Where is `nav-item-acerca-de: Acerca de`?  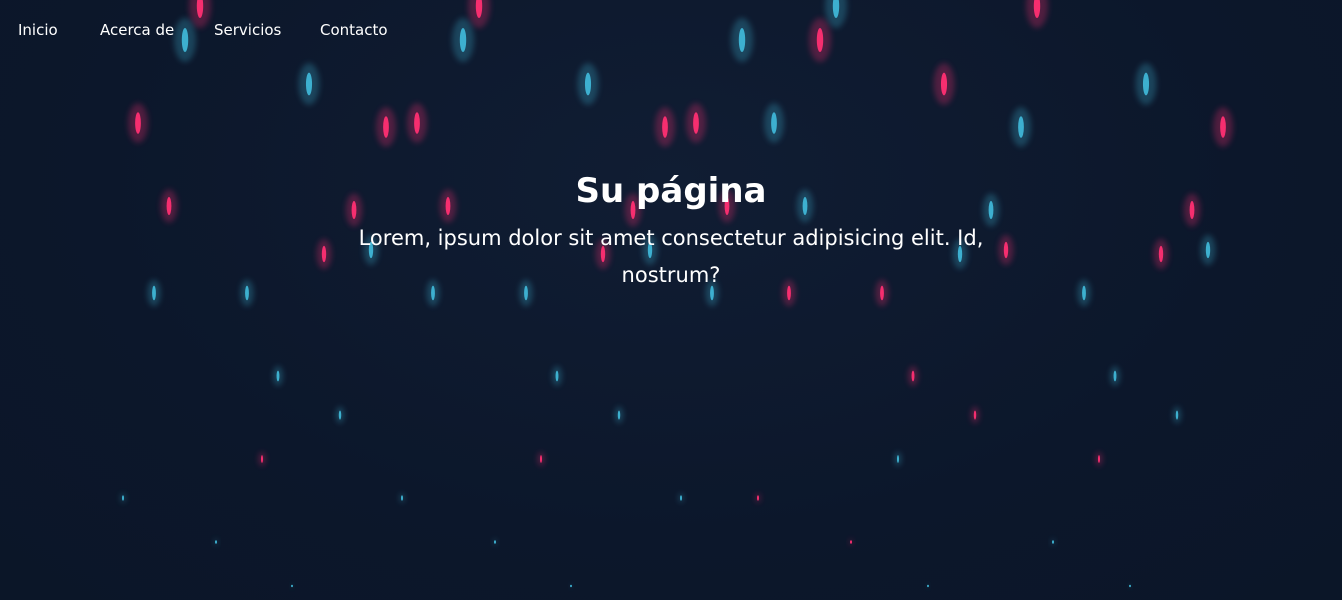
nav-item-acerca-de: Acerca de is located at coordinates (137, 30).